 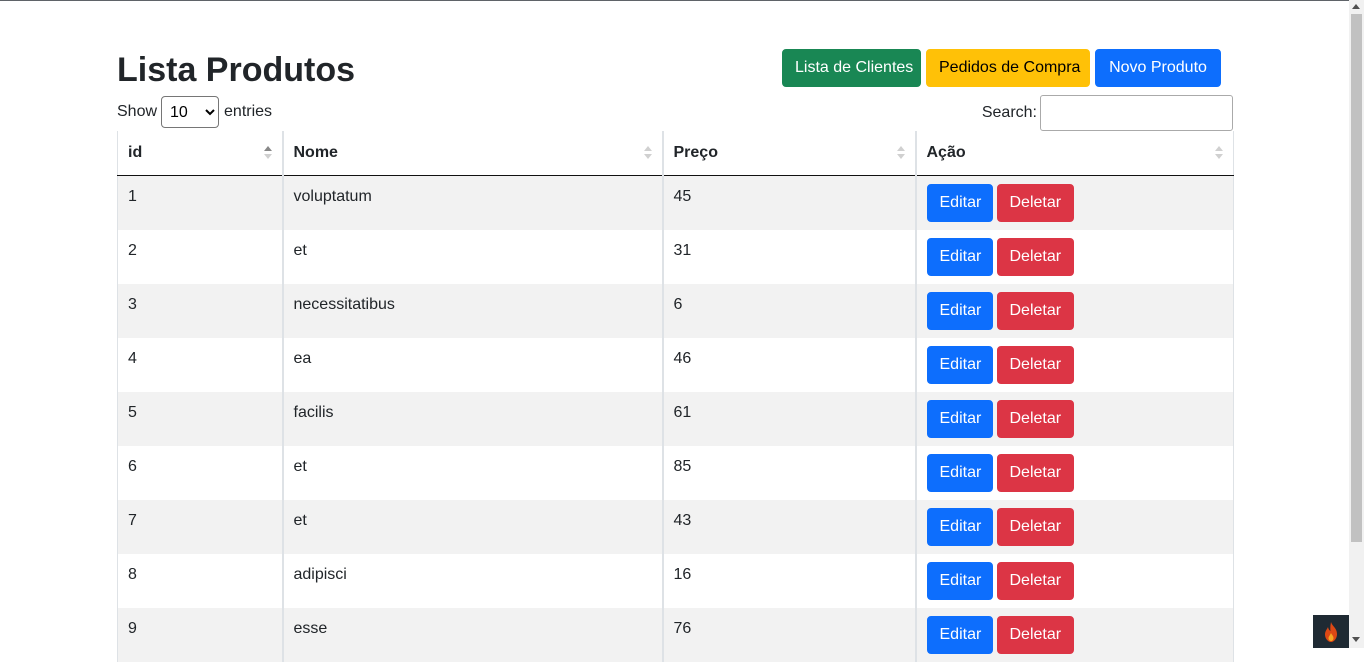 I want to click on table-row: 8 adipisci 16 Editar Deletar, so click(x=675, y=580).